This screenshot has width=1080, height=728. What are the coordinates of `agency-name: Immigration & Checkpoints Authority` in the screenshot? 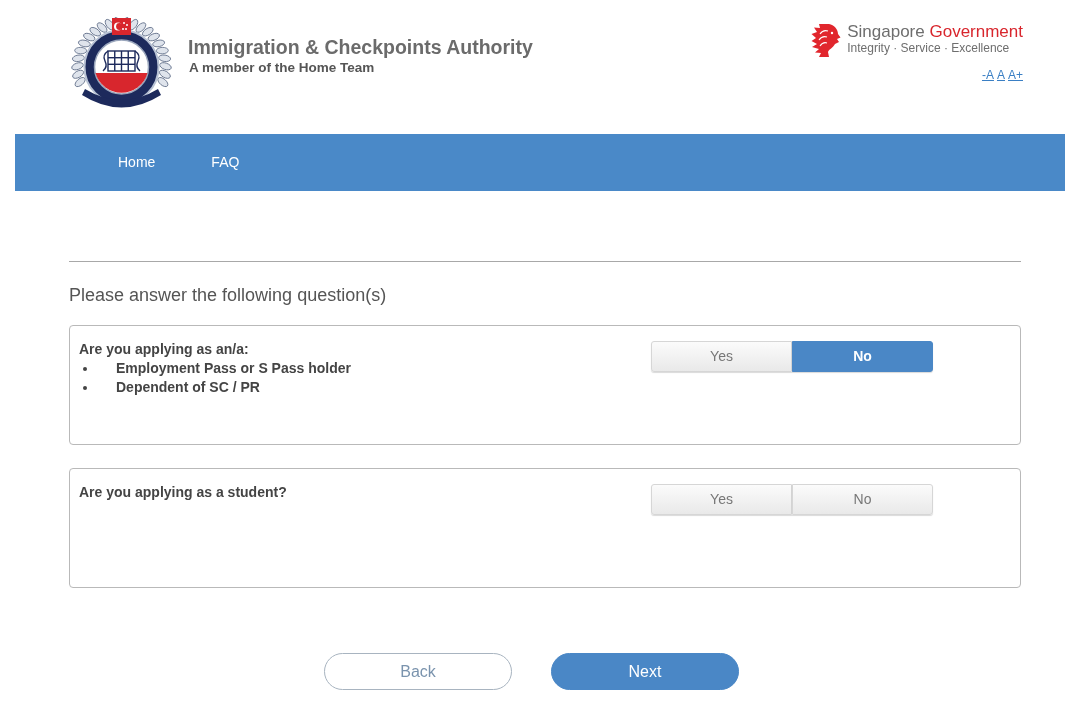 It's located at (360, 47).